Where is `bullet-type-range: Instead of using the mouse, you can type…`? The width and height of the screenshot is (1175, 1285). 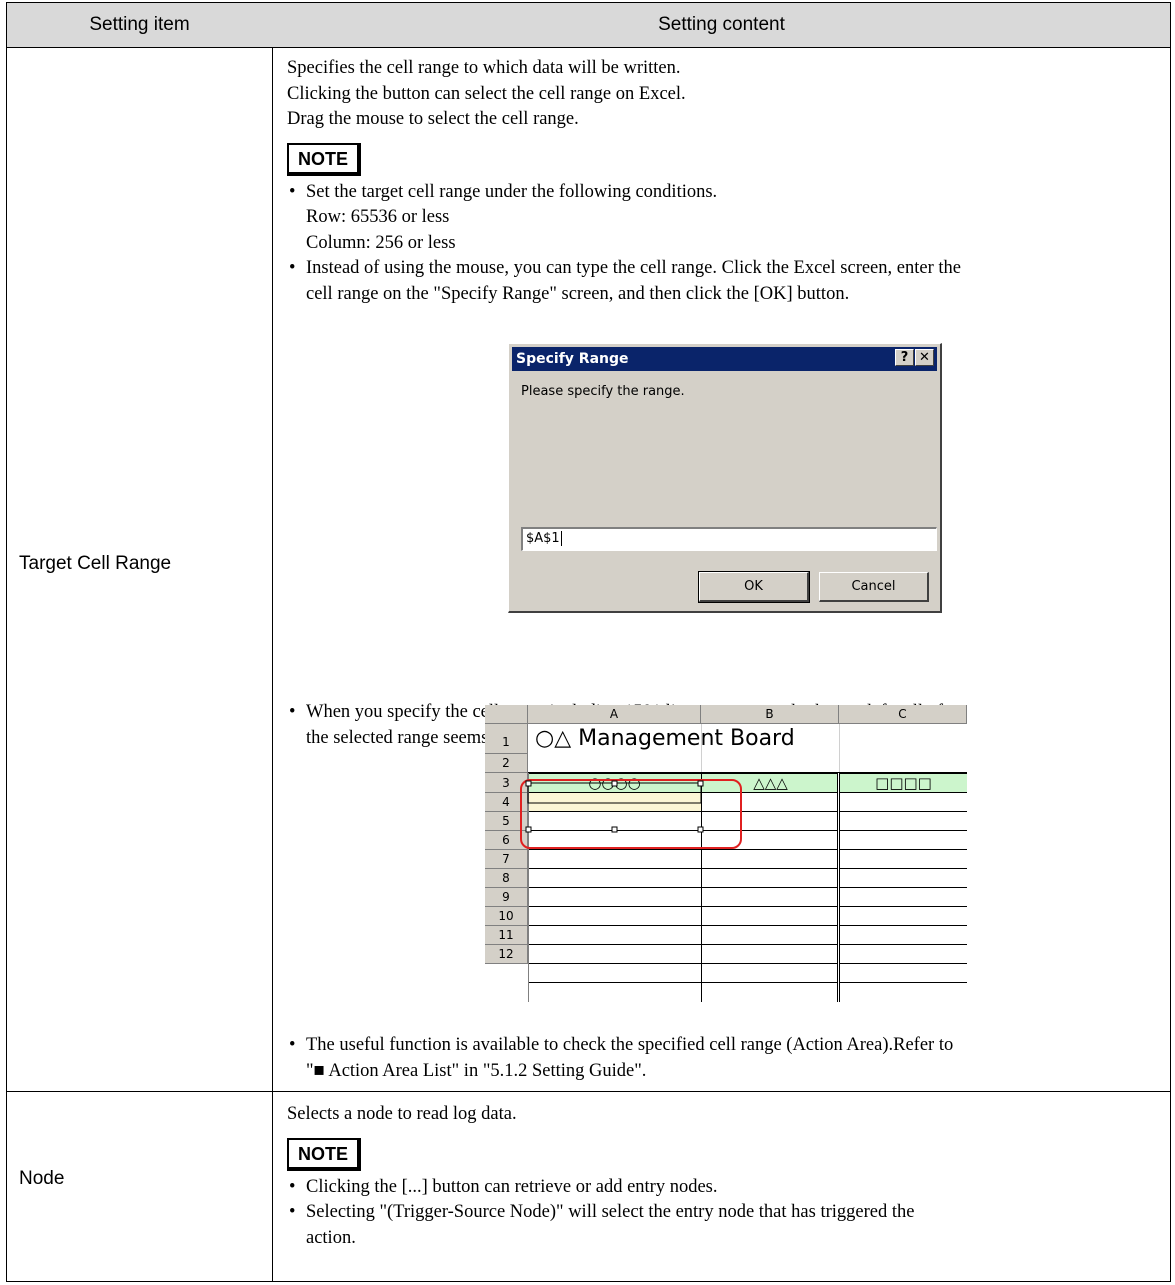 bullet-type-range: Instead of using the mouse, you can type… is located at coordinates (724, 269).